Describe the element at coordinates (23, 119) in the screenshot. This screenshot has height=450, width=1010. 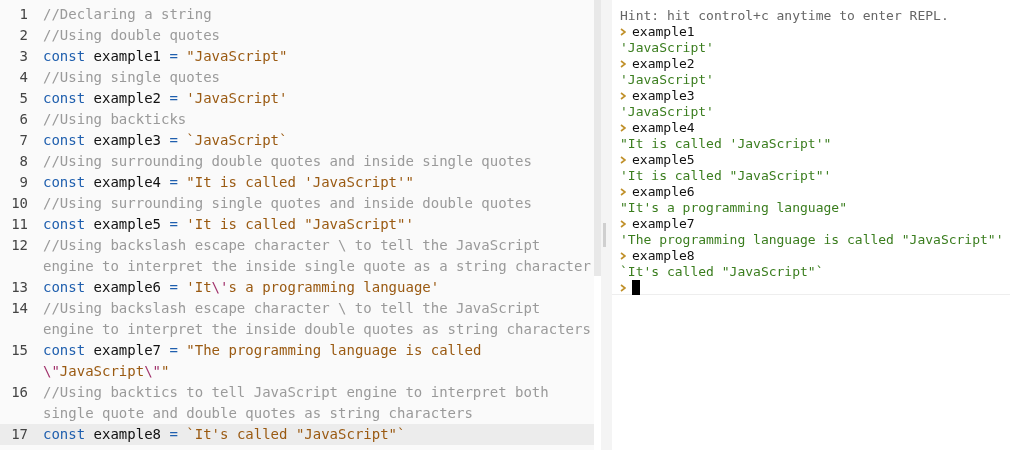
I see `line-number: 6` at that location.